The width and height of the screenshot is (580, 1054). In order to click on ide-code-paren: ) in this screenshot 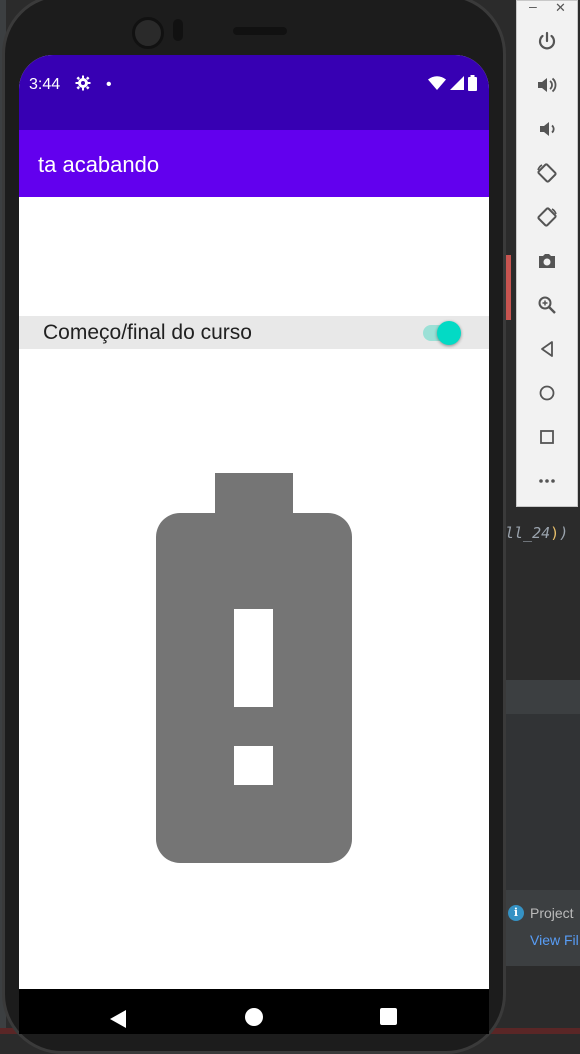, I will do `click(555, 533)`.